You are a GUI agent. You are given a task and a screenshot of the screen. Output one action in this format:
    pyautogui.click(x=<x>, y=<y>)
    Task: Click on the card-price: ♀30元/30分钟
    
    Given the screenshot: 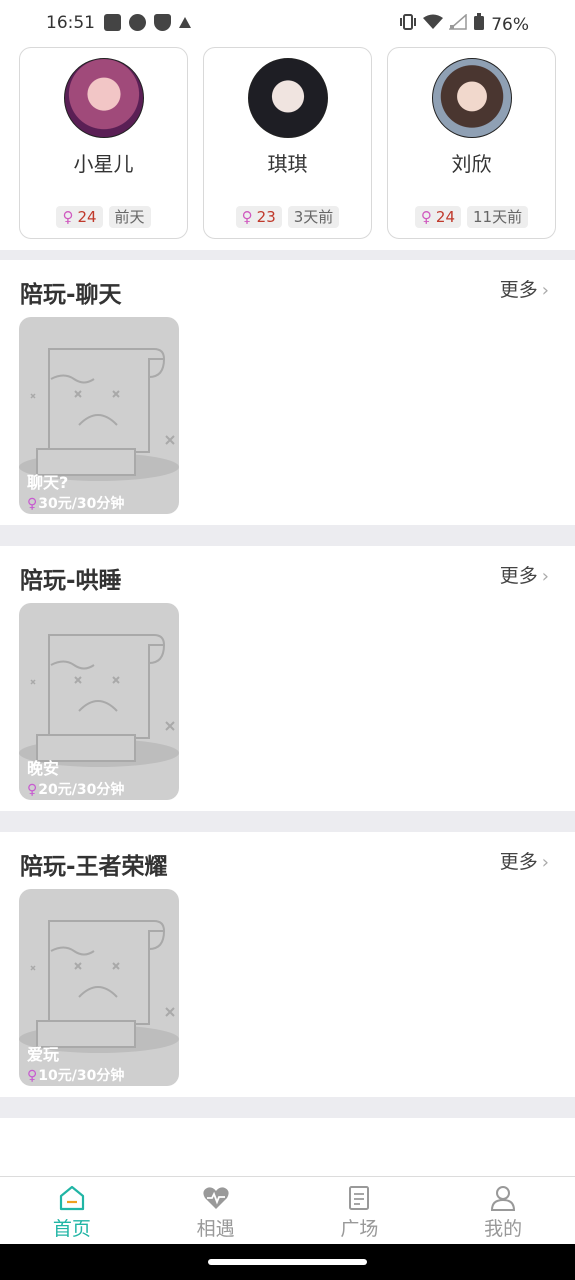 What is the action you would take?
    pyautogui.click(x=75, y=503)
    